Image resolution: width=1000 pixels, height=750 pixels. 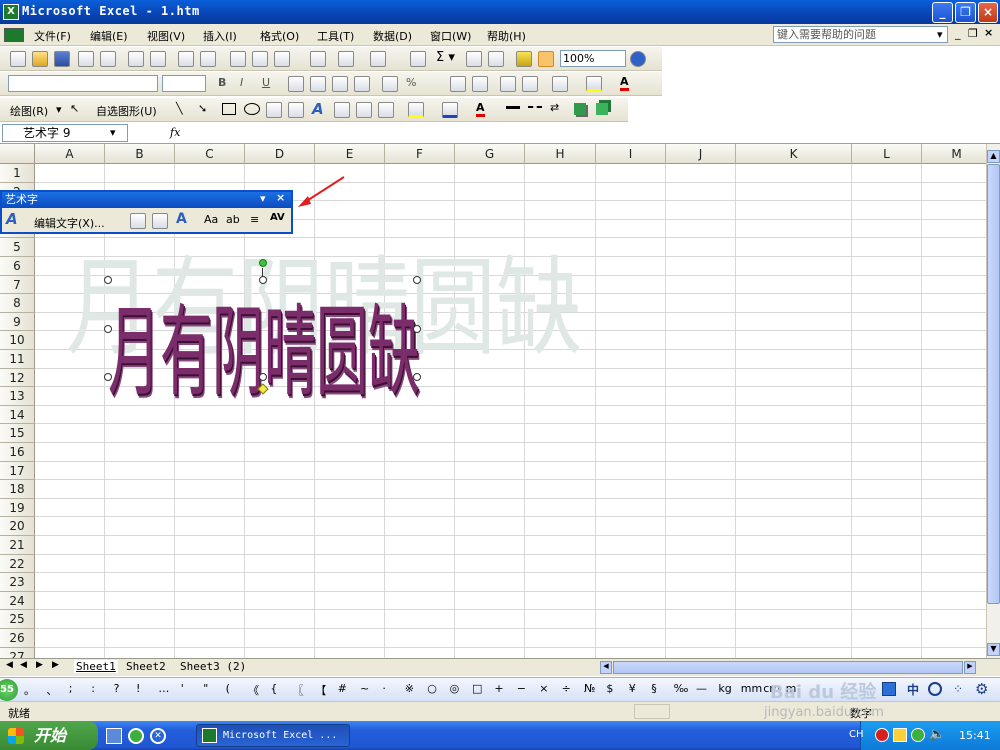 I want to click on ime-symbol: mm, so click(x=751, y=688).